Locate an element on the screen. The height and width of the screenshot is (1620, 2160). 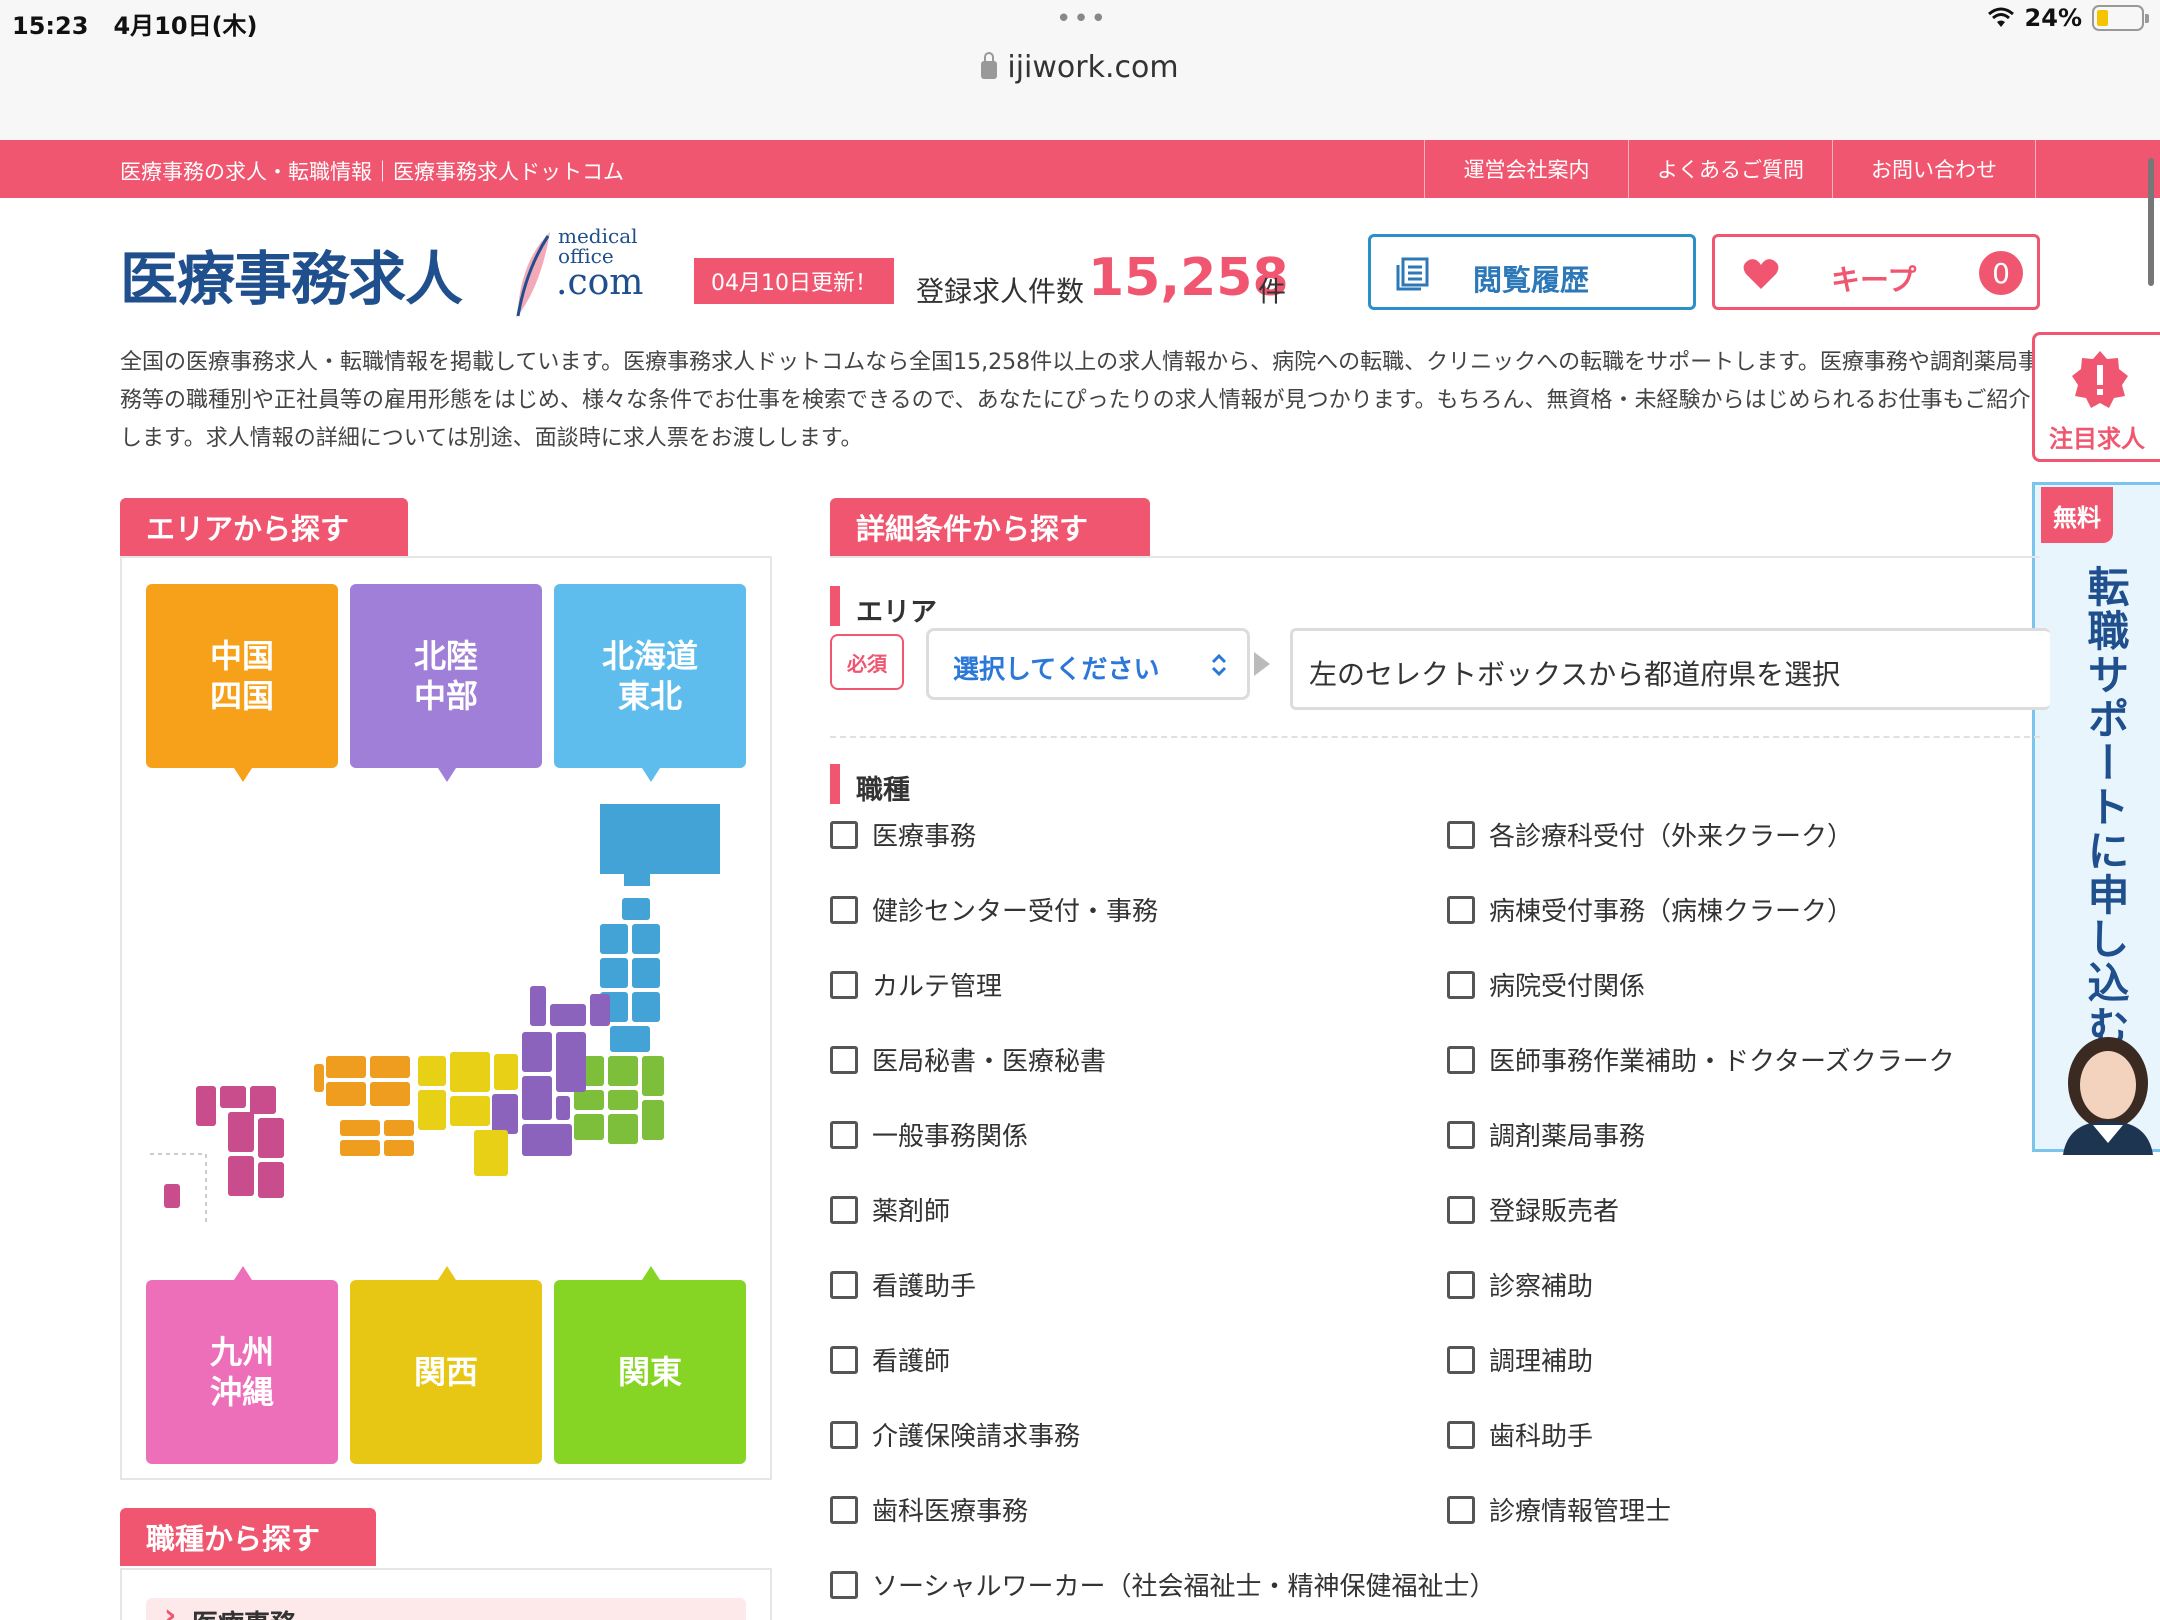
detail-section-title: 詳細条件から探す is located at coordinates (990, 527).